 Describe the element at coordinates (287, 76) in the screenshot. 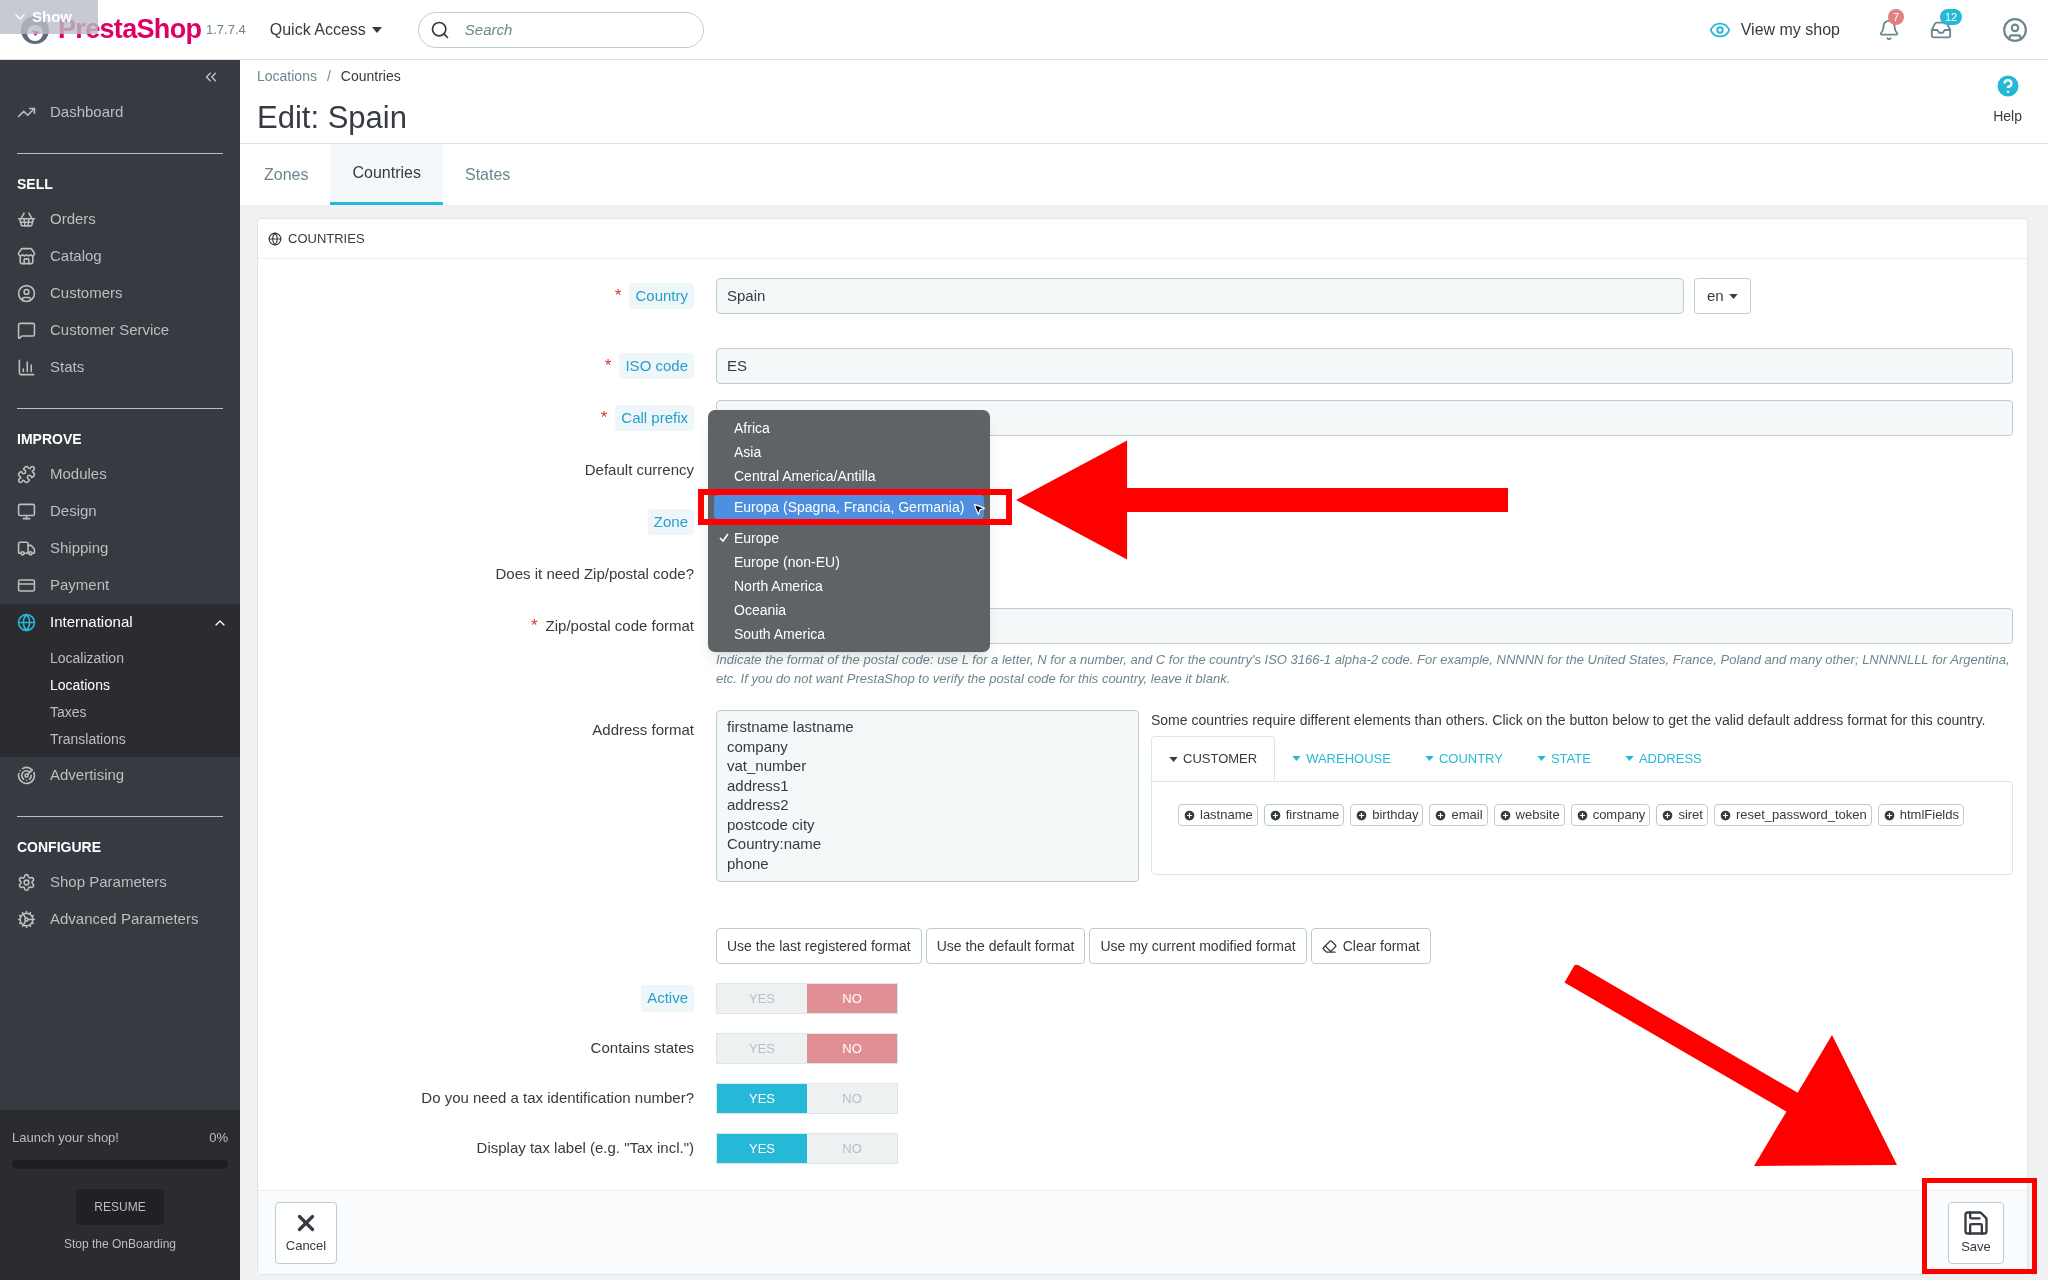

I see `breadcrumb-link: Locations` at that location.